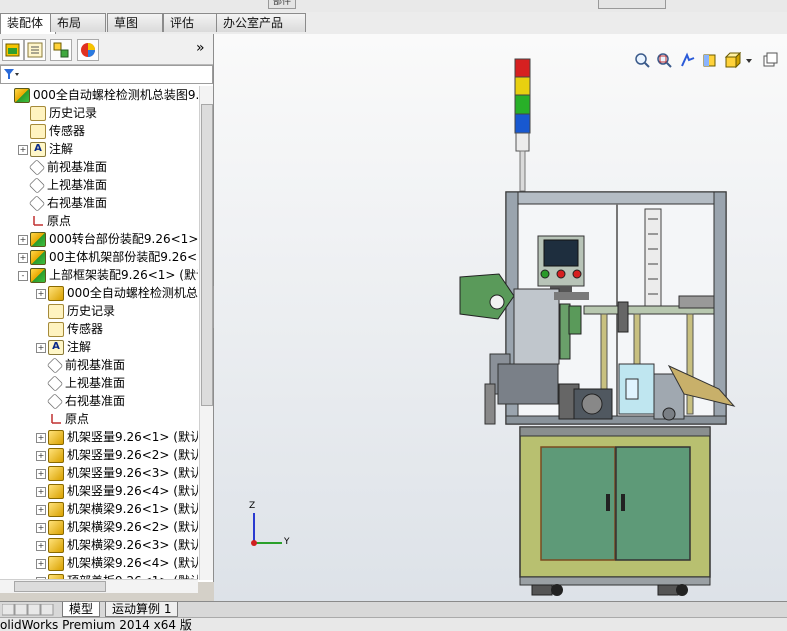 The width and height of the screenshot is (787, 631). What do you see at coordinates (35, 50) in the screenshot?
I see `property-manager-icon` at bounding box center [35, 50].